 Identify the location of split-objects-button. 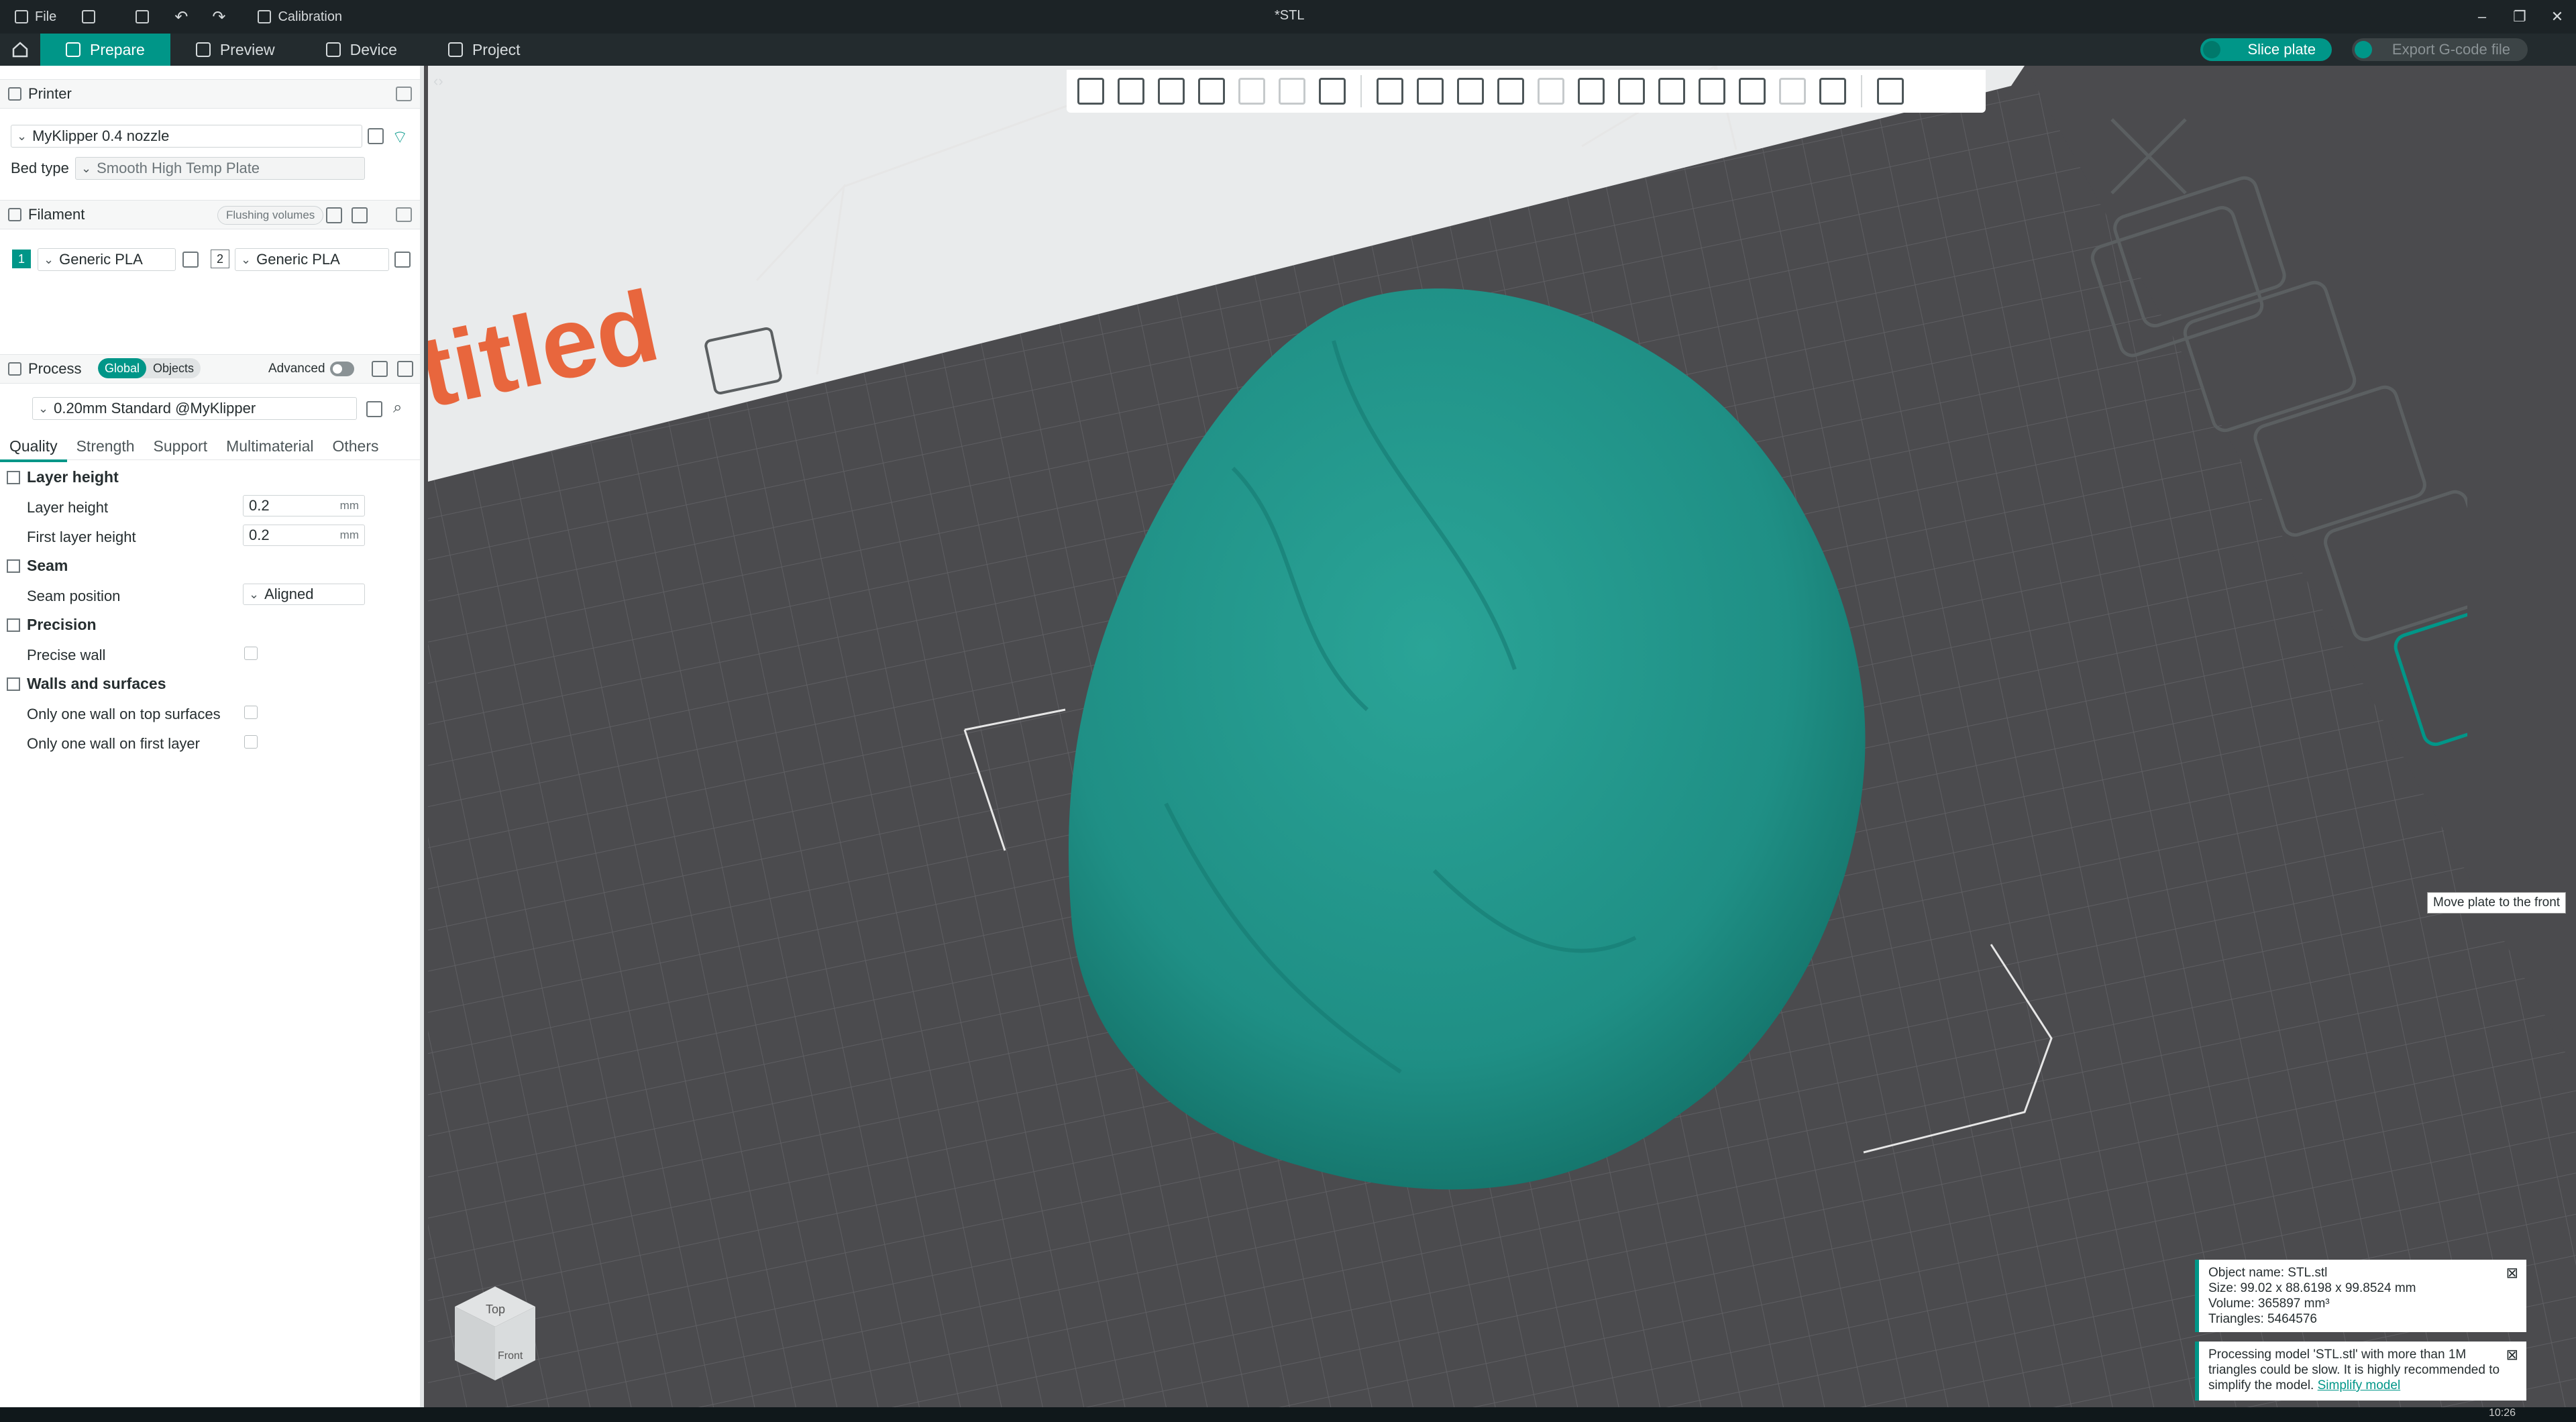
(1251, 91).